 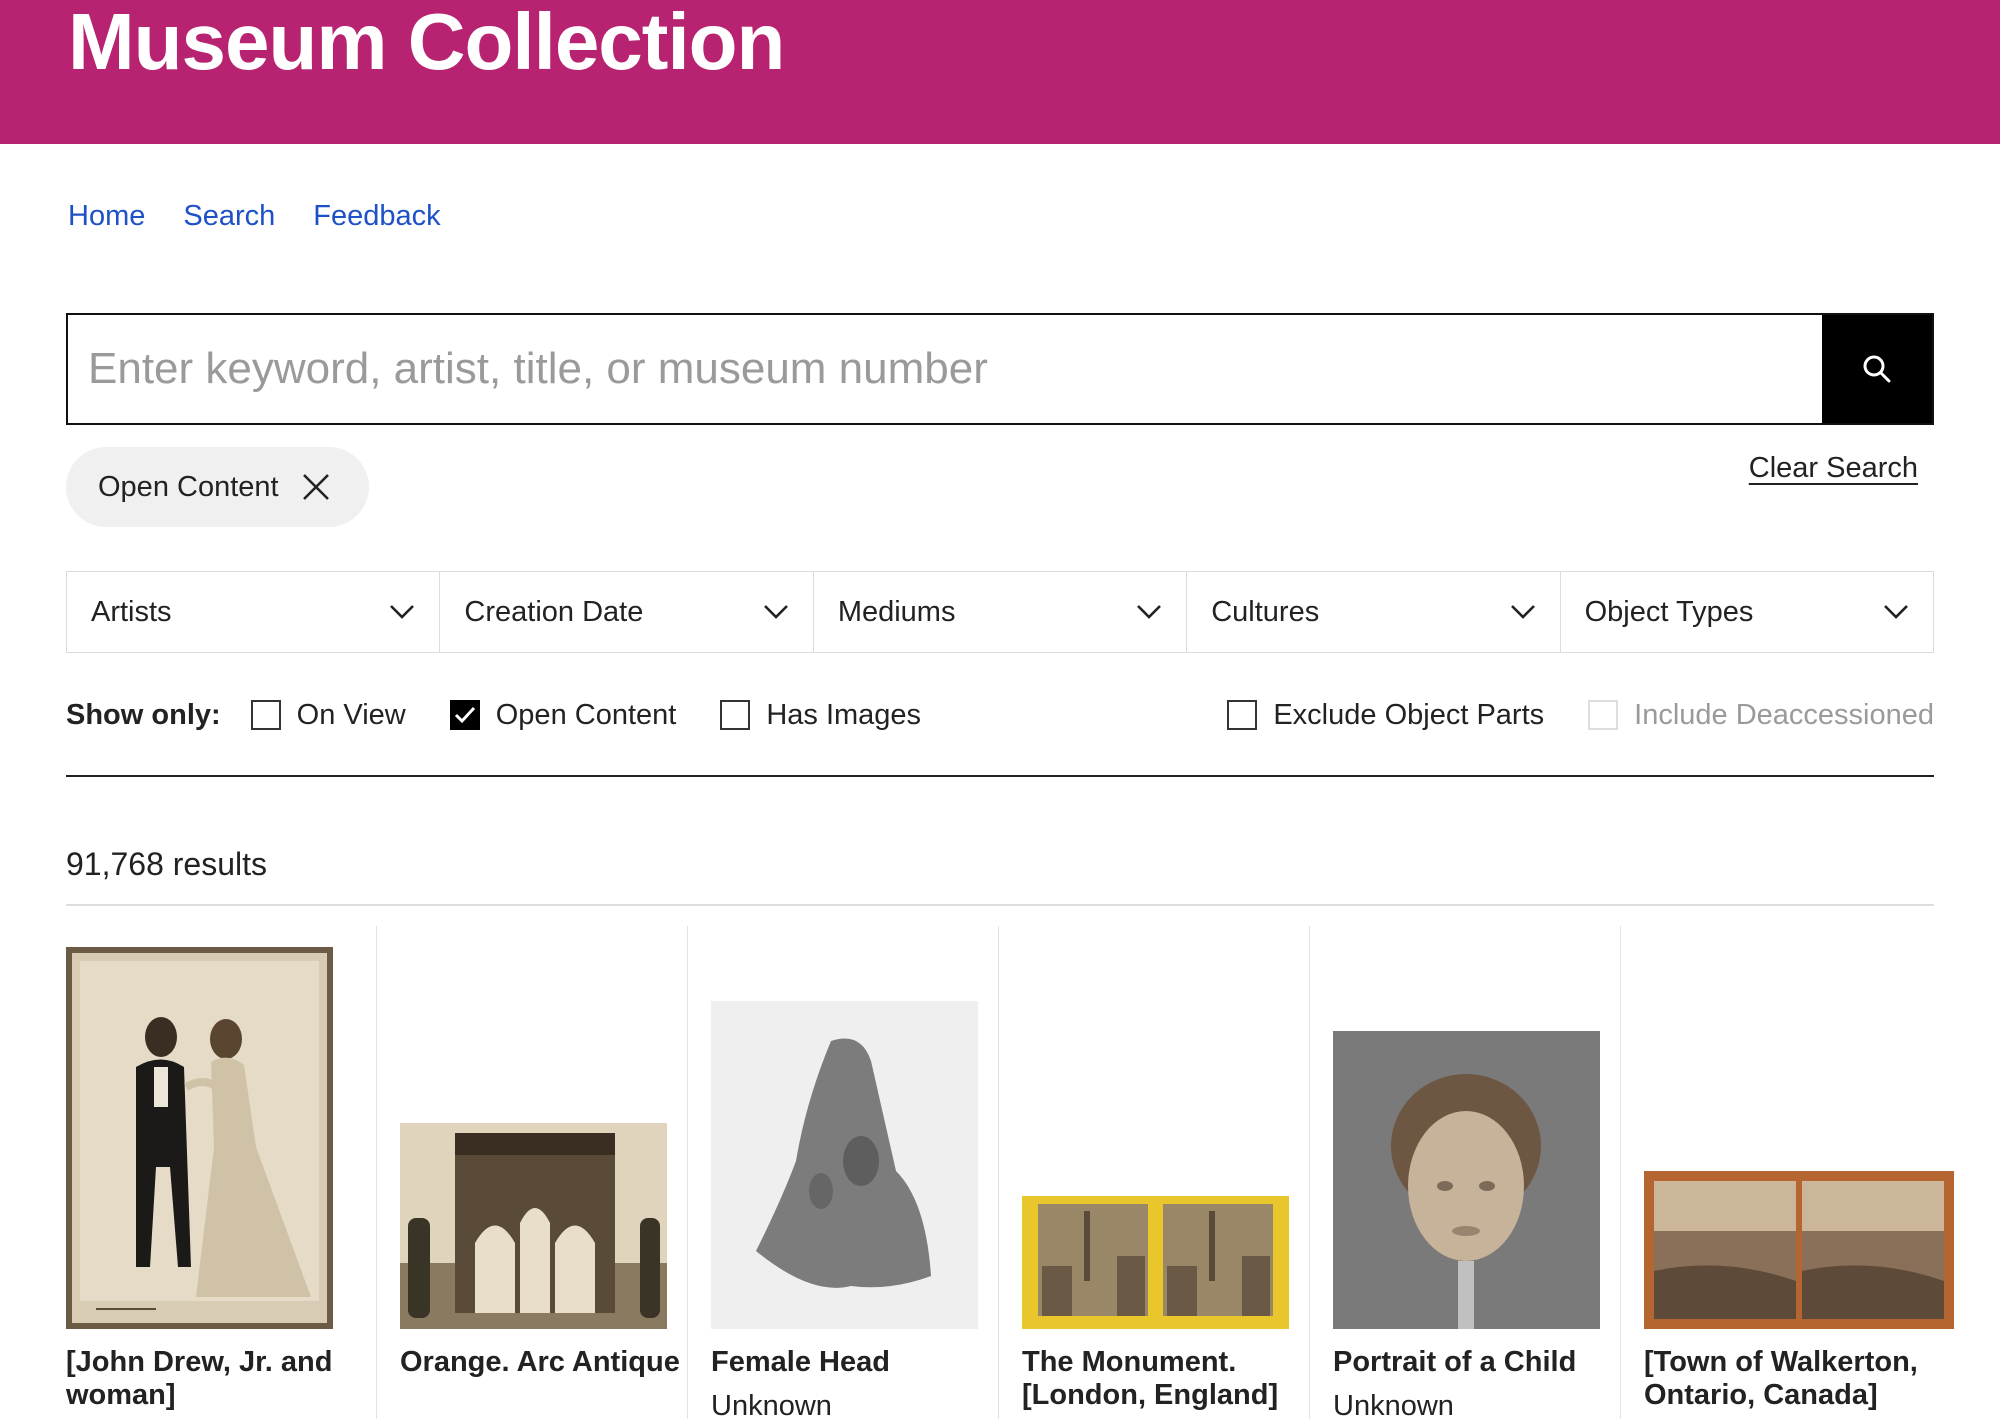 I want to click on site-header: Museum Collection, so click(x=1000, y=72).